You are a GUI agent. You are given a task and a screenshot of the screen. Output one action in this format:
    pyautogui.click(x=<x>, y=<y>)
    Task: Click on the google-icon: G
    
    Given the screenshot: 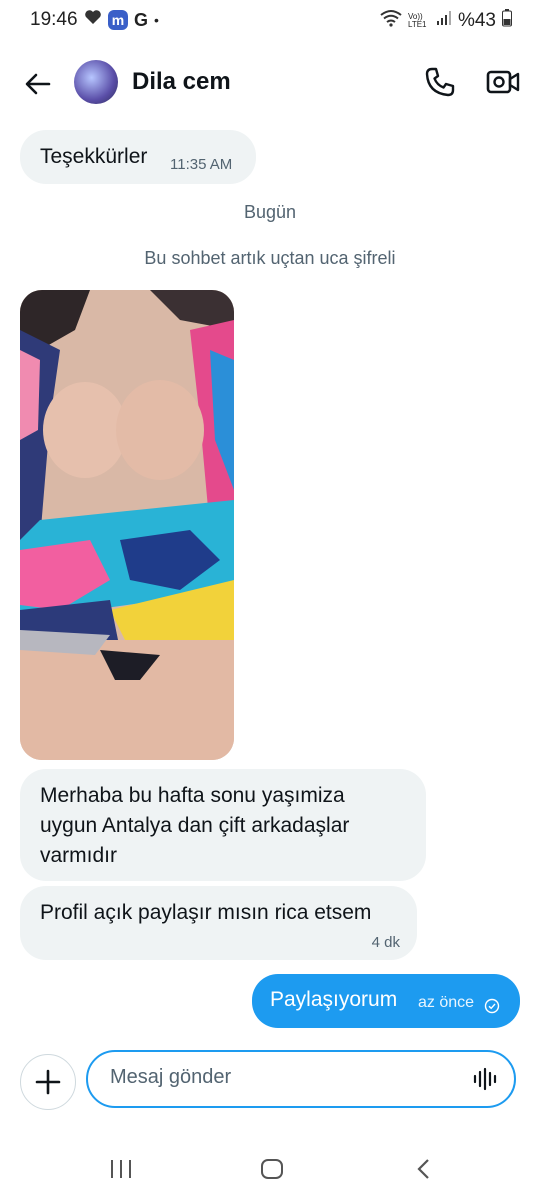 What is the action you would take?
    pyautogui.click(x=141, y=19)
    